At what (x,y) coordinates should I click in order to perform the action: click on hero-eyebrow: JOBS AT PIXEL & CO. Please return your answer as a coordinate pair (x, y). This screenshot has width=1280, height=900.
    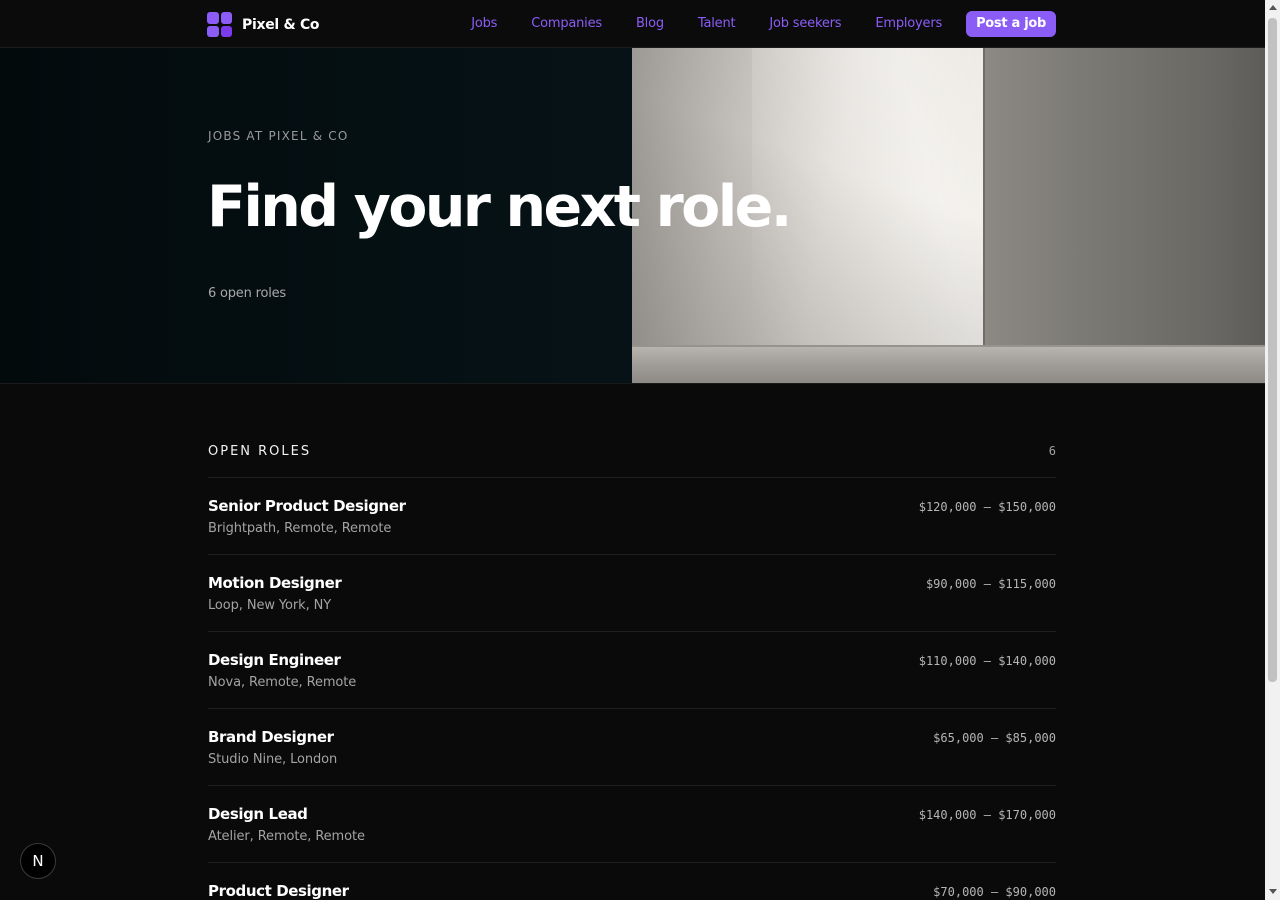
    Looking at the image, I should click on (278, 136).